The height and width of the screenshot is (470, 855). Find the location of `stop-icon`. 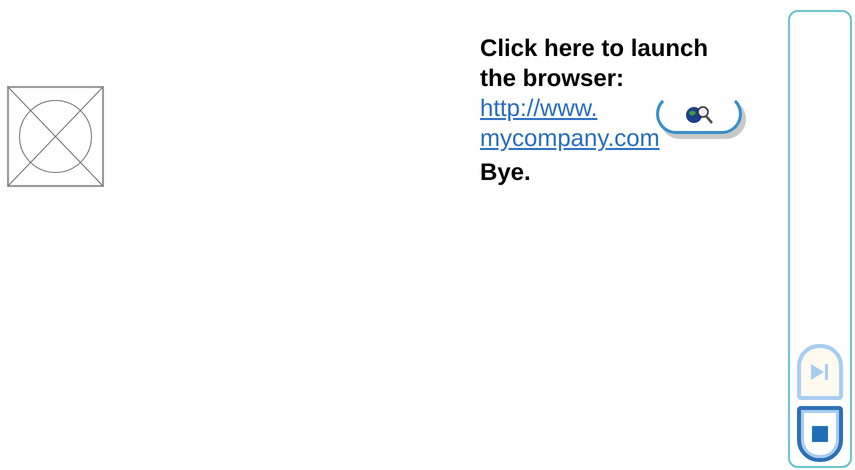

stop-icon is located at coordinates (820, 434).